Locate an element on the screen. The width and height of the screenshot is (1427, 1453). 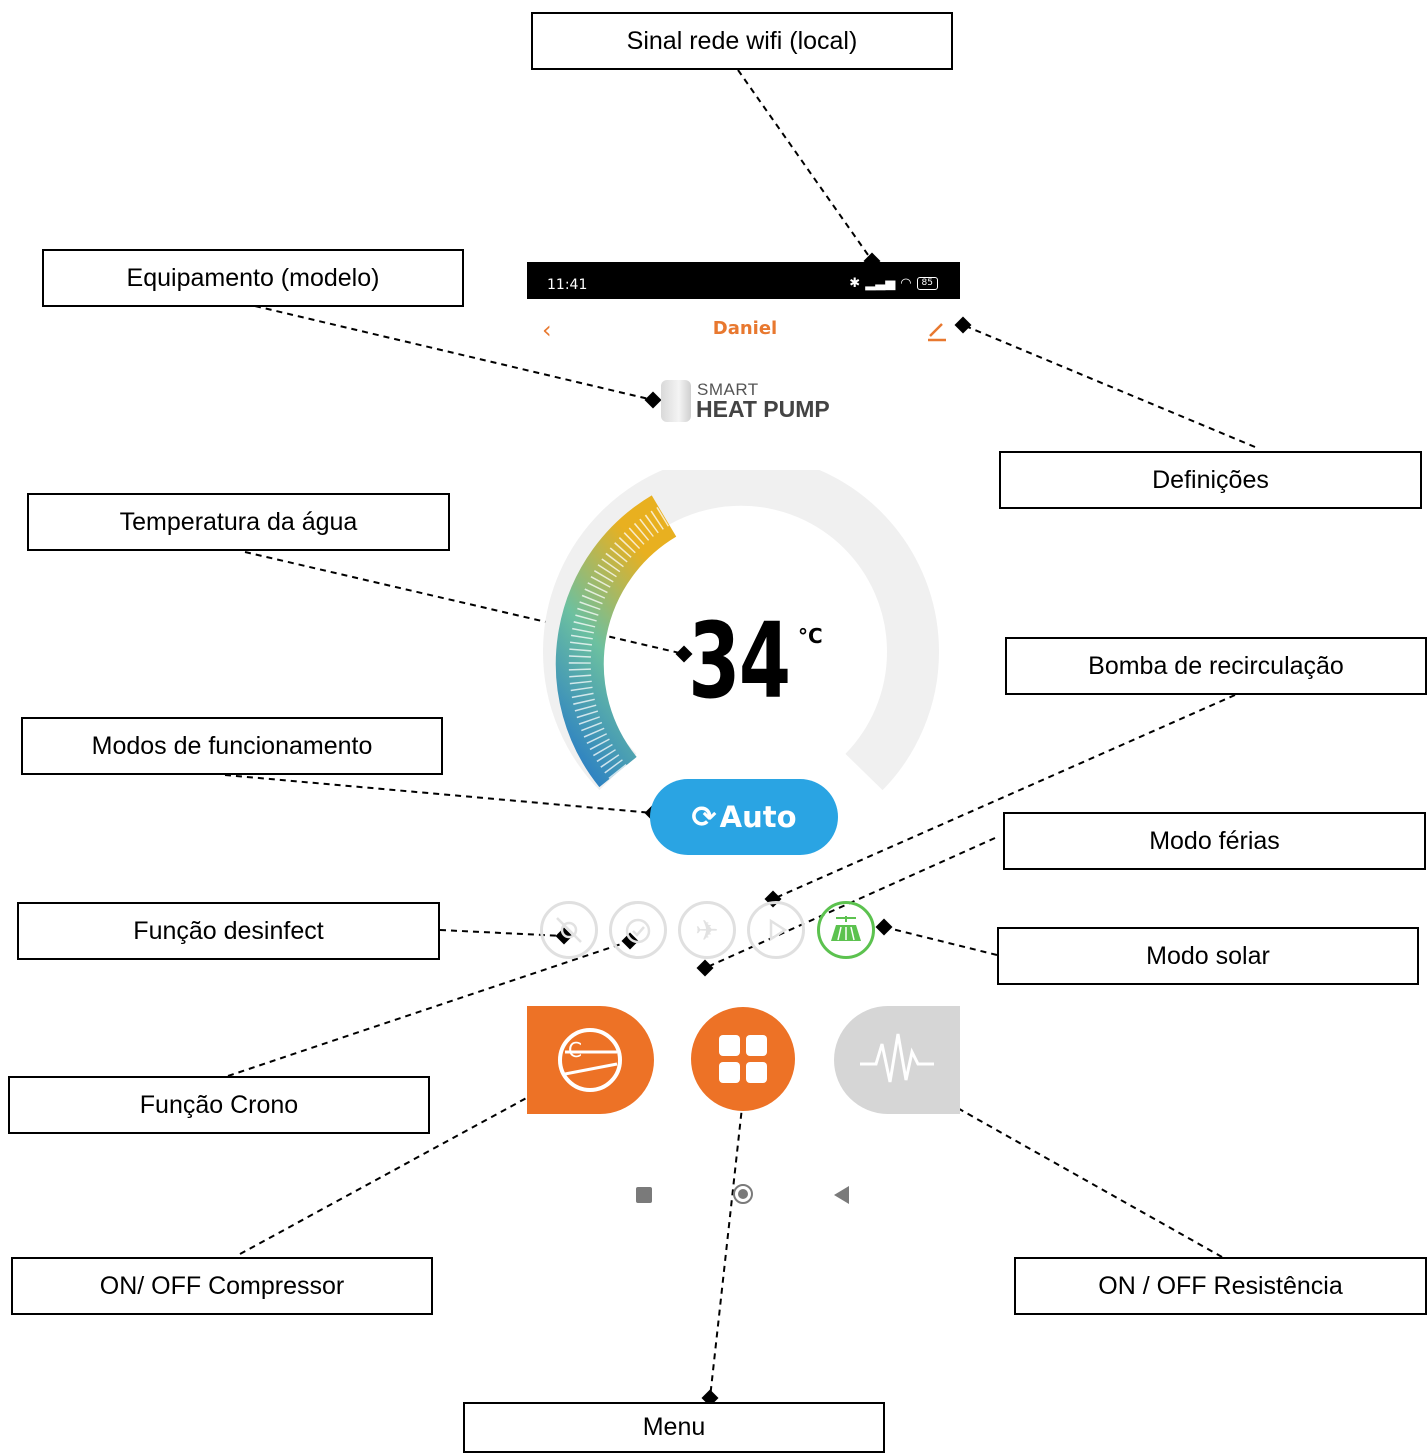
callout-settings: Definições is located at coordinates (1210, 480).